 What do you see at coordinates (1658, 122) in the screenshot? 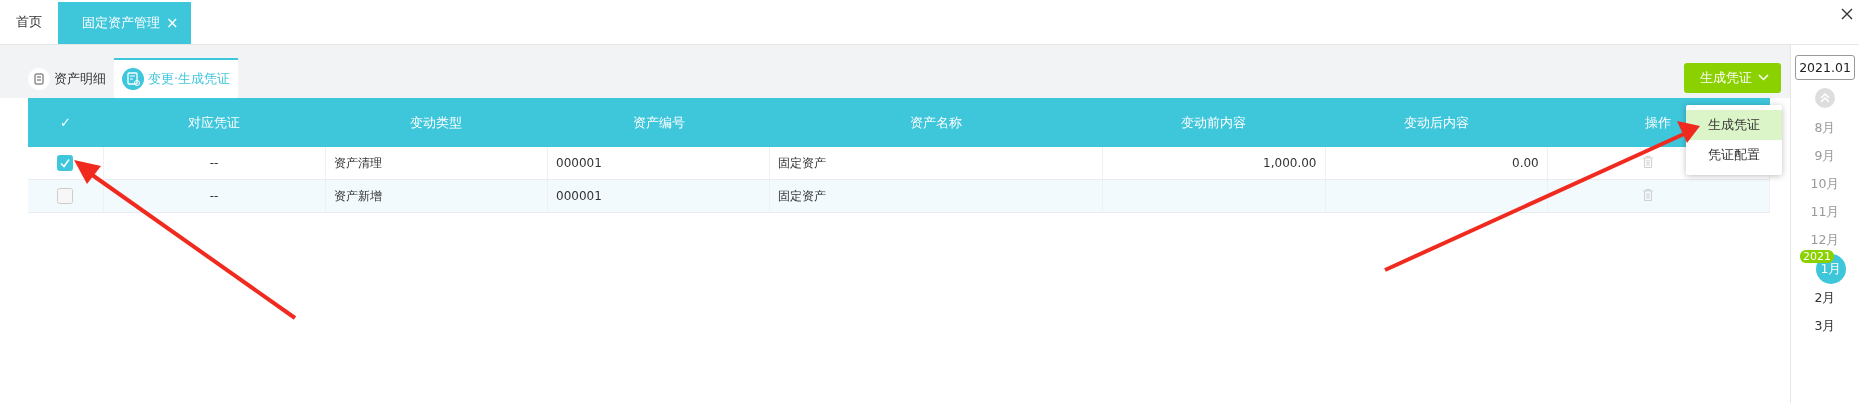
I see `column-header: 操作` at bounding box center [1658, 122].